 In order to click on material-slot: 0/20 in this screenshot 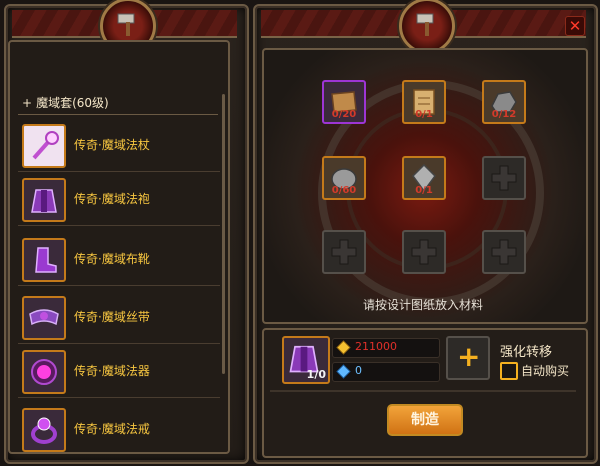, I will do `click(344, 102)`.